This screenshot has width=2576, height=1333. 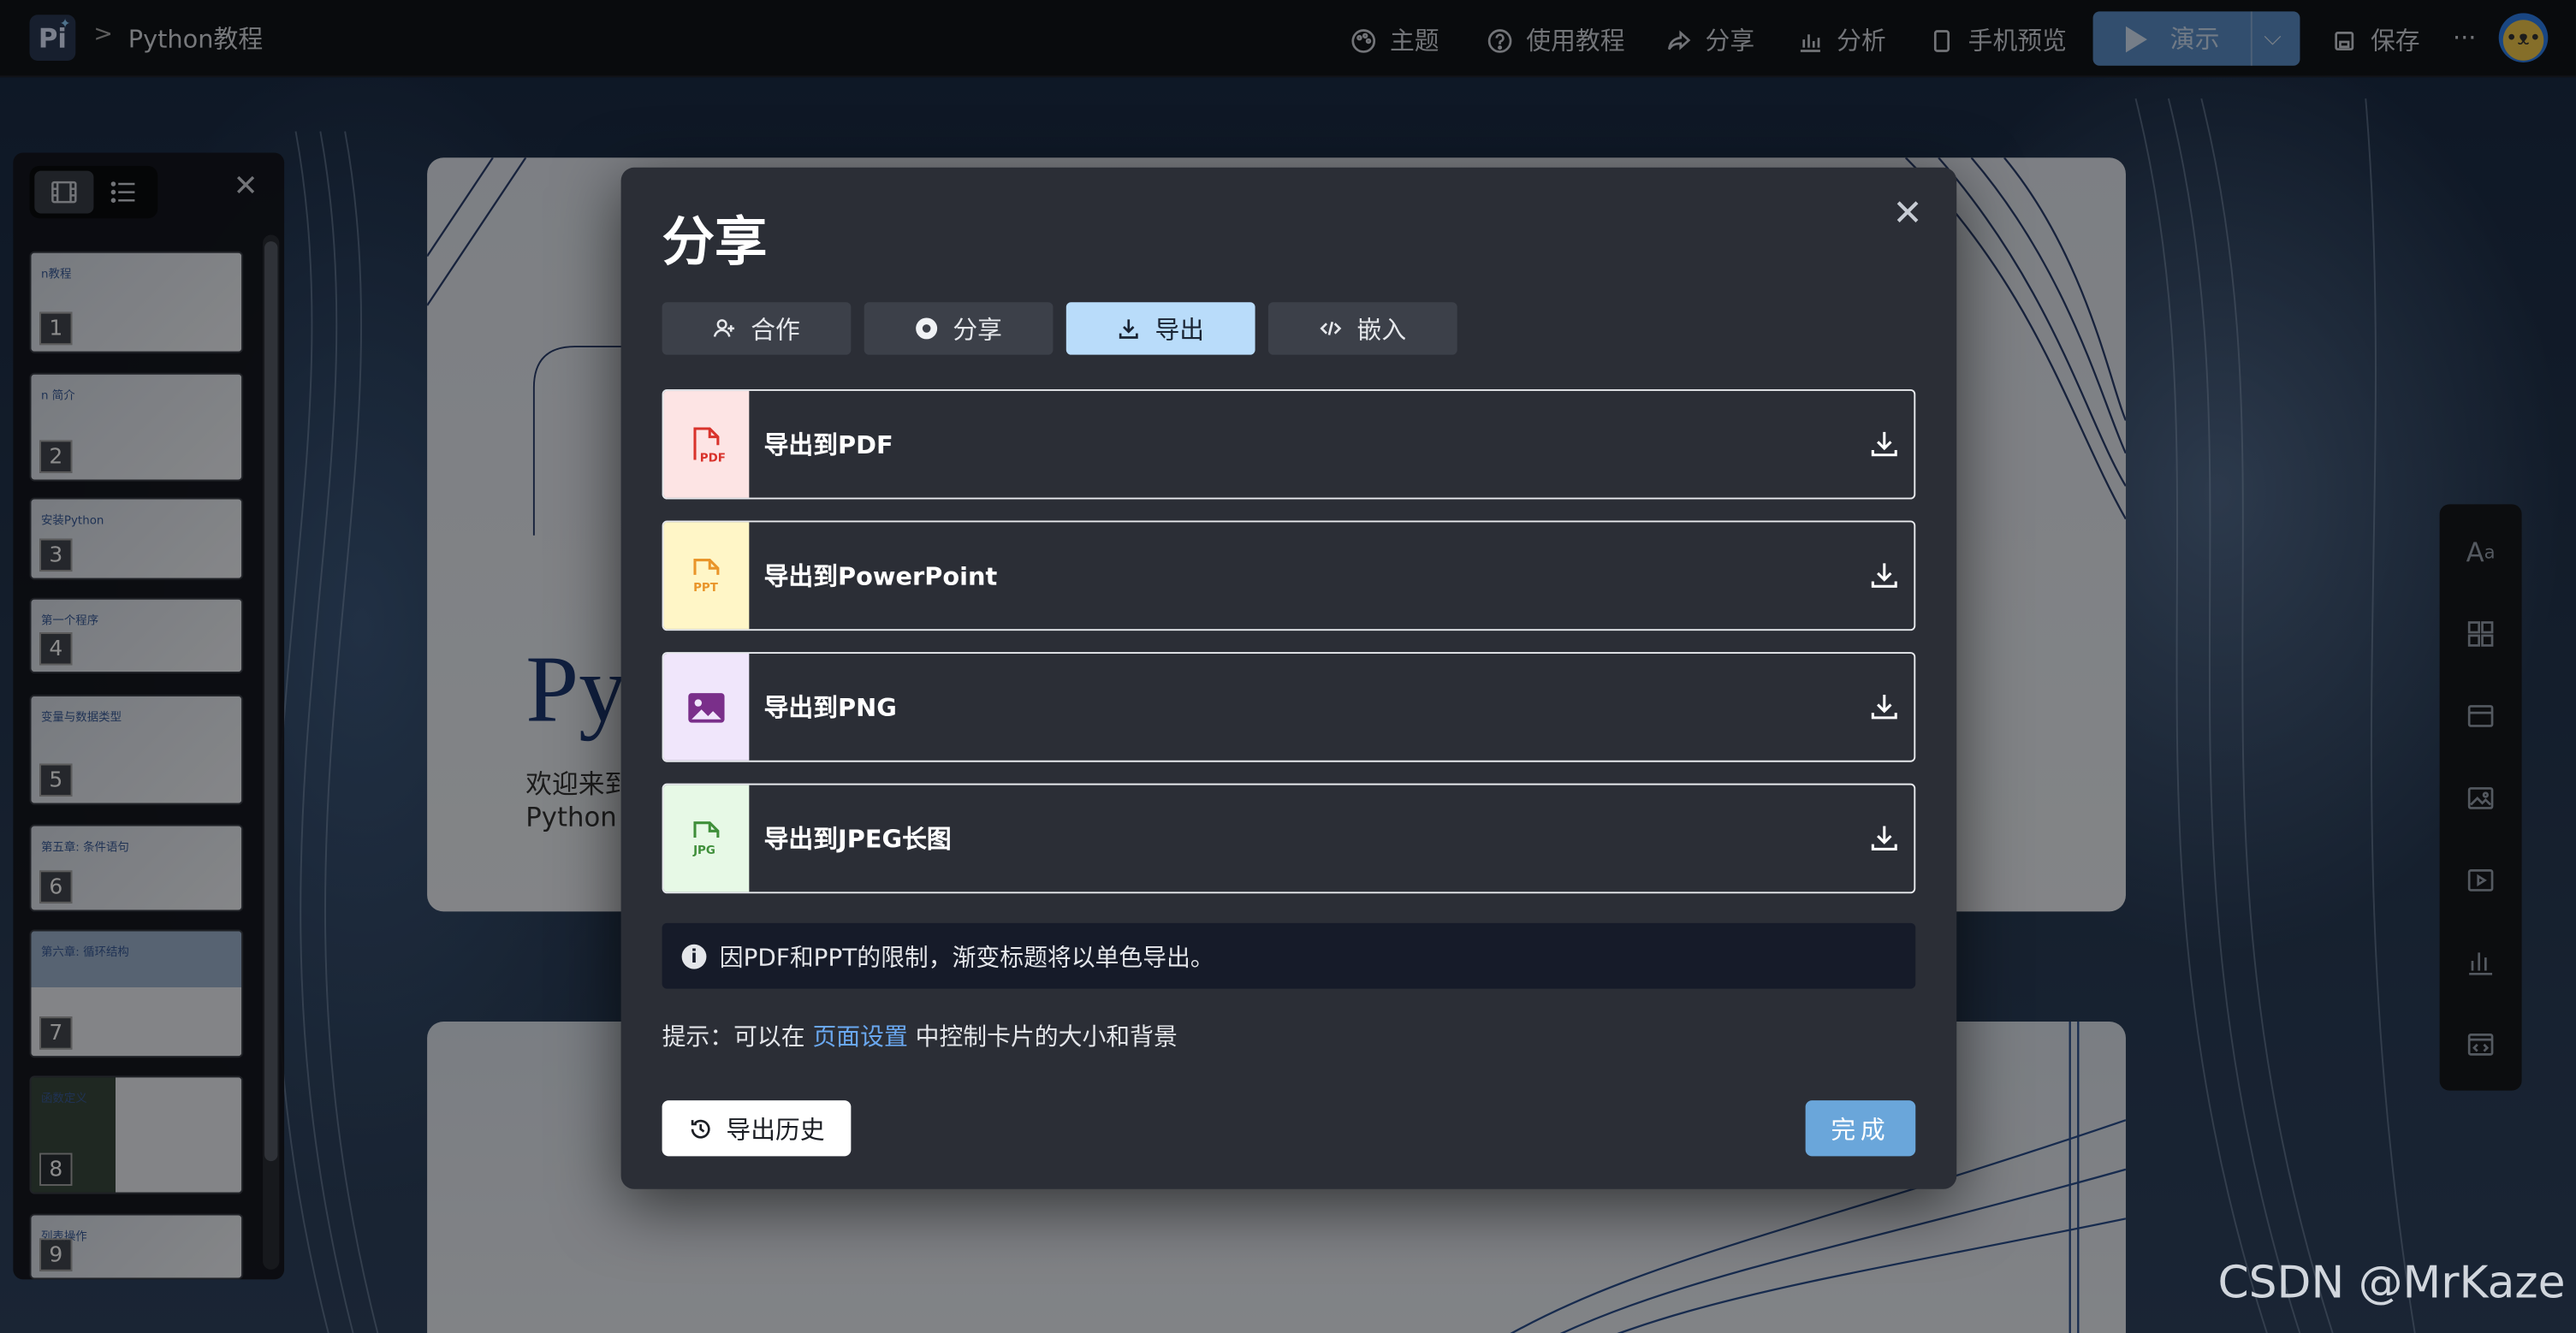 I want to click on close-icon: ✕, so click(x=1907, y=215).